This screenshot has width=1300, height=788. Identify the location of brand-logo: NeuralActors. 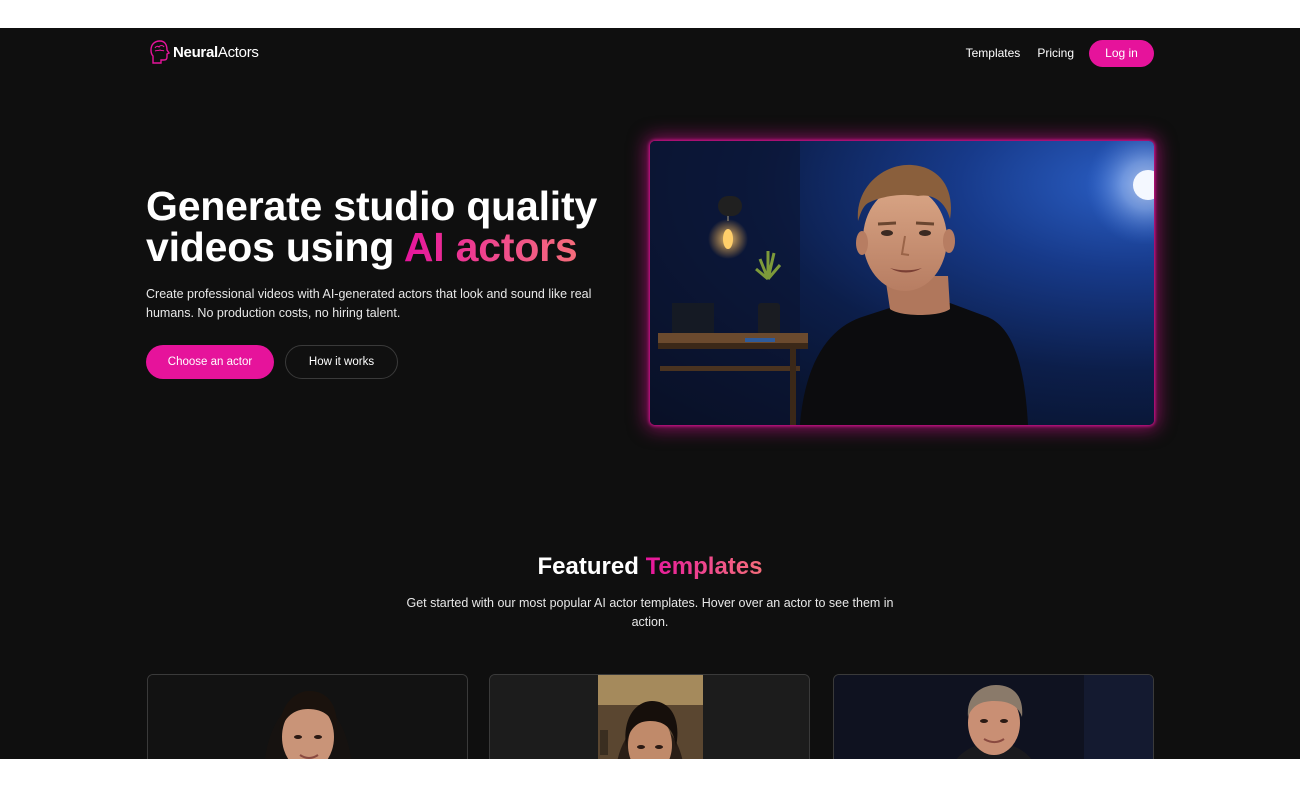
(204, 52).